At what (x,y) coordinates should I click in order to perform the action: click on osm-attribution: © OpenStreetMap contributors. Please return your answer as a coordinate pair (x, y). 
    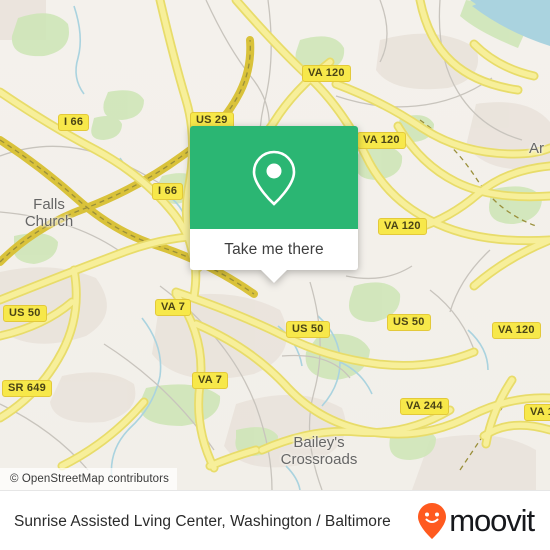
    Looking at the image, I should click on (88, 479).